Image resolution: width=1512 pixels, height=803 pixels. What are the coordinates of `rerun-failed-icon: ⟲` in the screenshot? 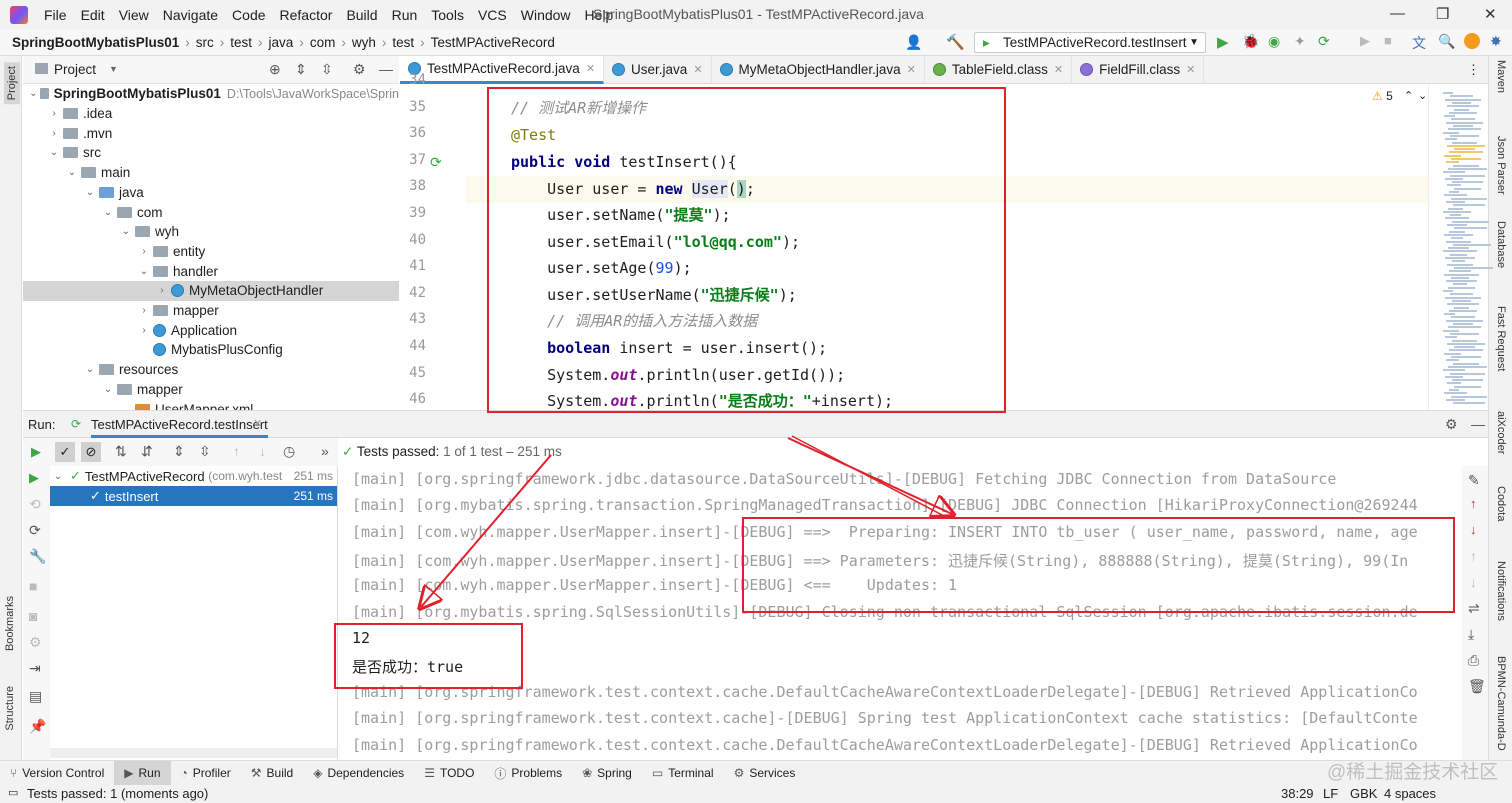 It's located at (35, 504).